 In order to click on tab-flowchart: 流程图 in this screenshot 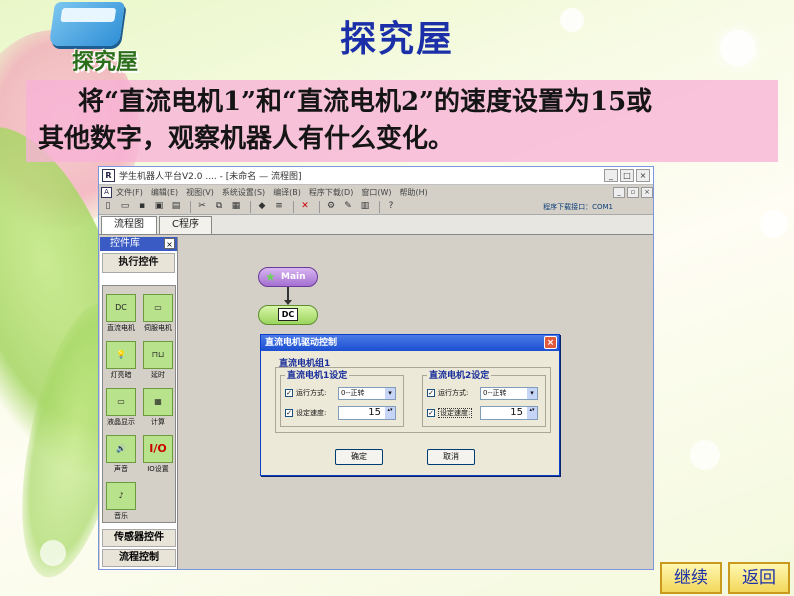, I will do `click(129, 225)`.